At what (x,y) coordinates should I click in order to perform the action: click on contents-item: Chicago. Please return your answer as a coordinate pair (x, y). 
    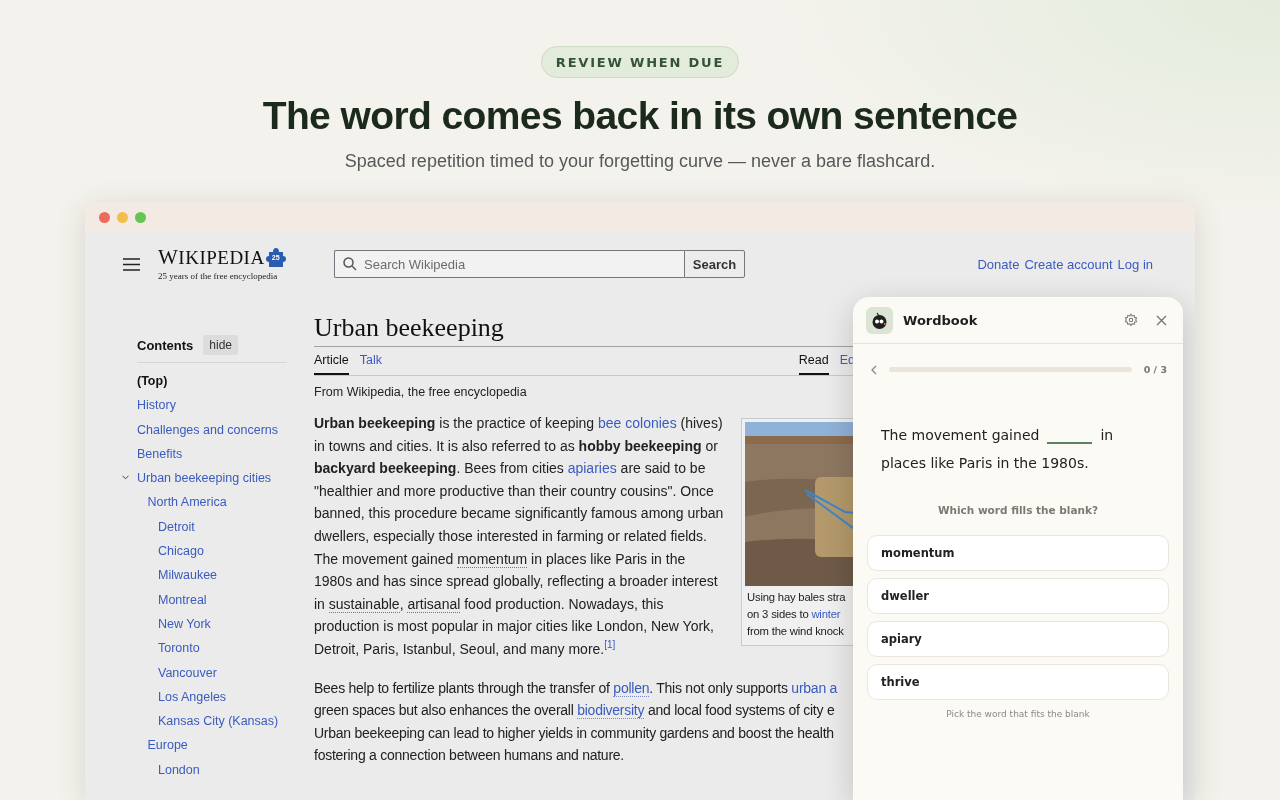
    Looking at the image, I should click on (181, 551).